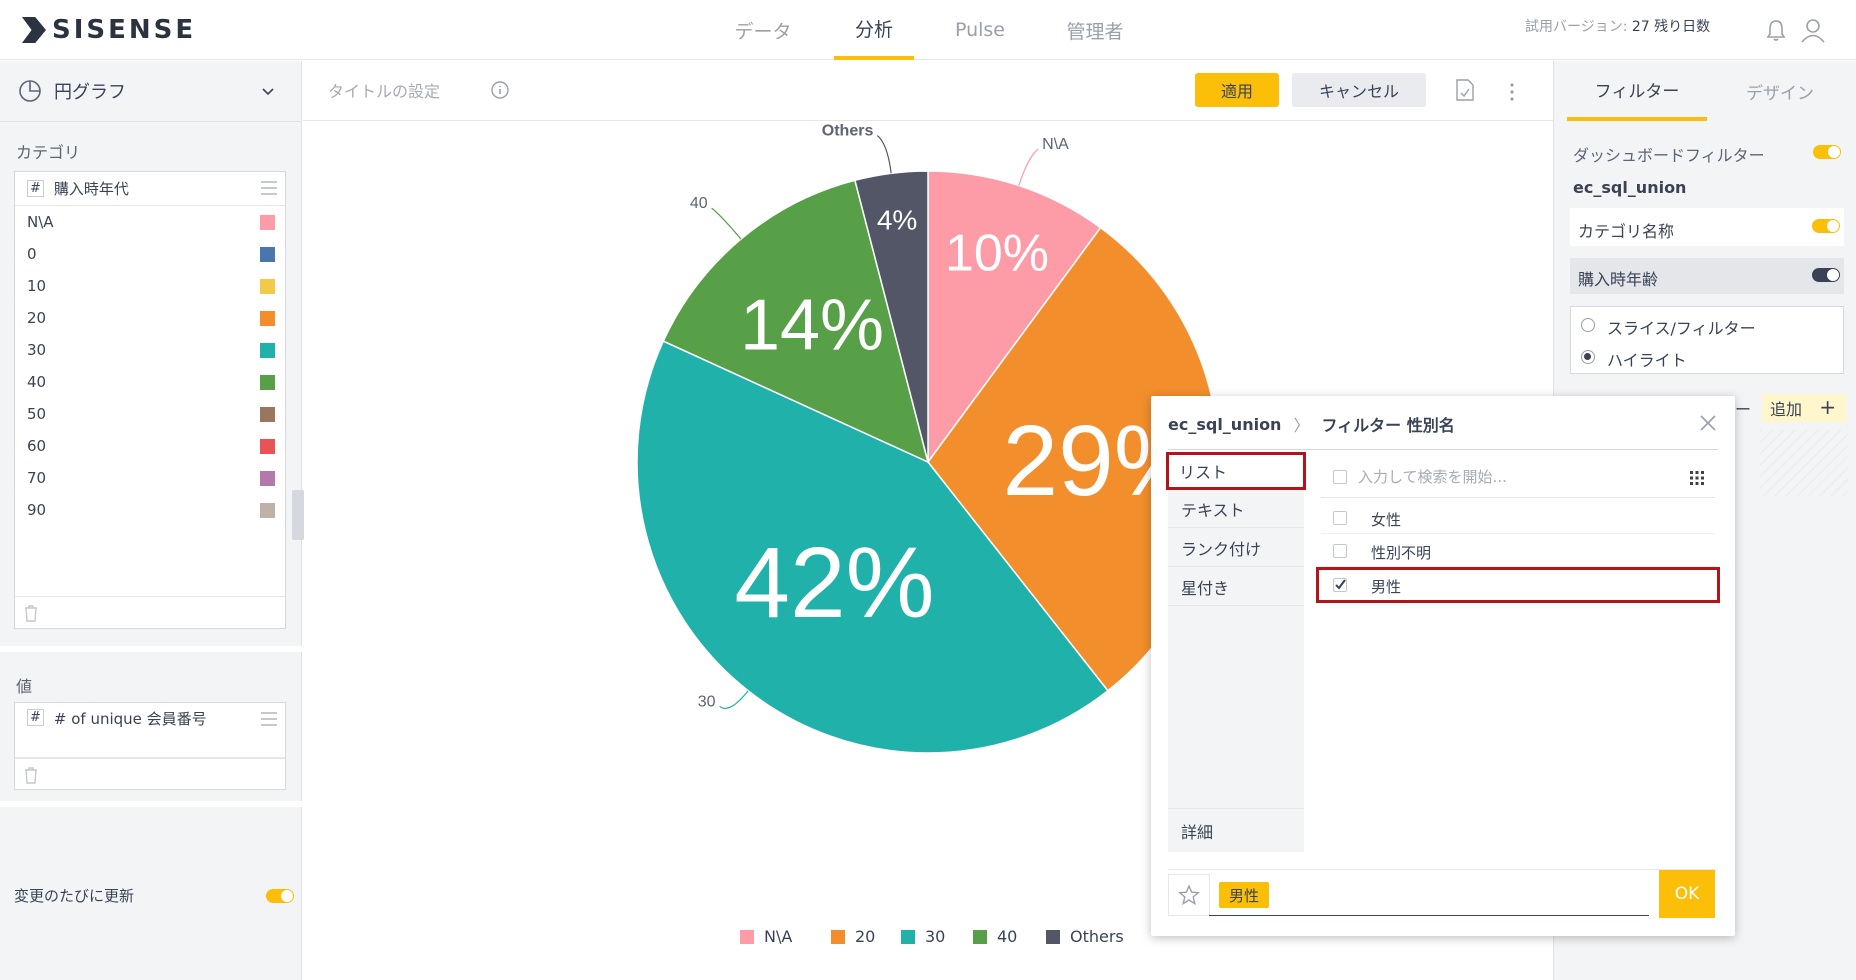 The image size is (1856, 980). Describe the element at coordinates (150, 774) in the screenshot. I see `value-trash-area` at that location.